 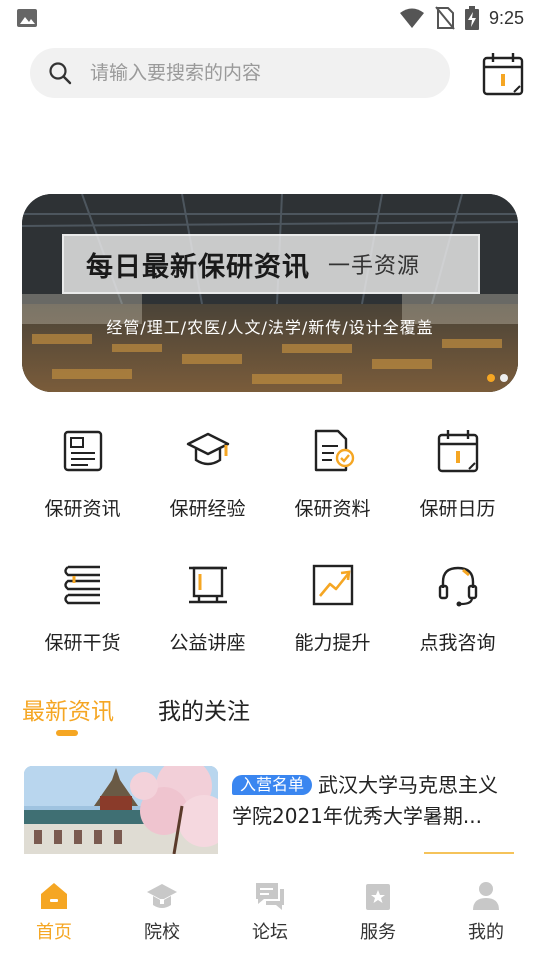 What do you see at coordinates (491, 378) in the screenshot?
I see `pagination-dot-active` at bounding box center [491, 378].